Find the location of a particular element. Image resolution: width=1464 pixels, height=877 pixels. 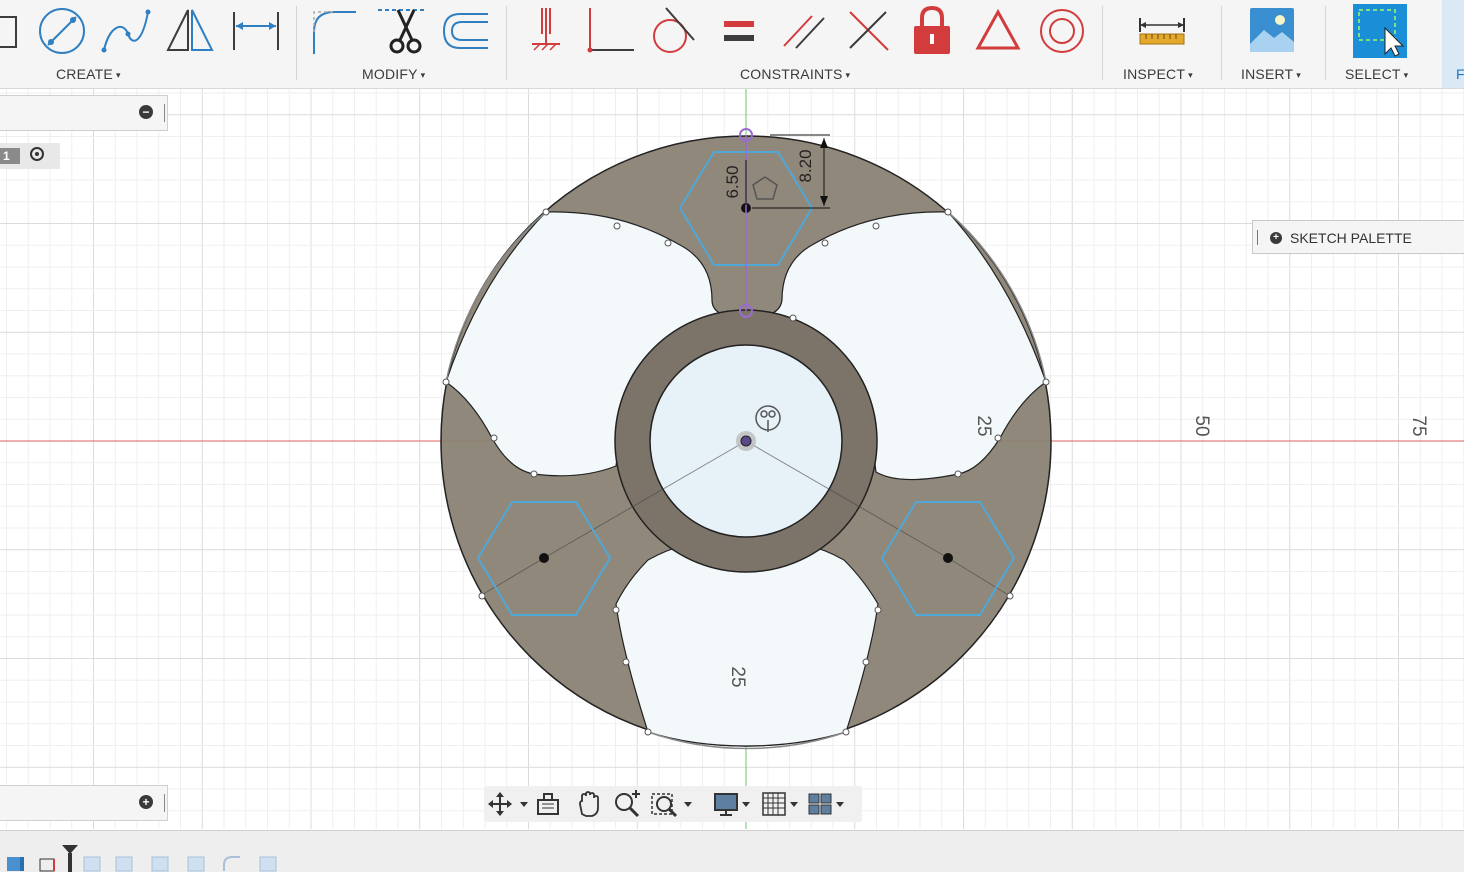

select-menu: SELECT ▾ is located at coordinates (1376, 74).